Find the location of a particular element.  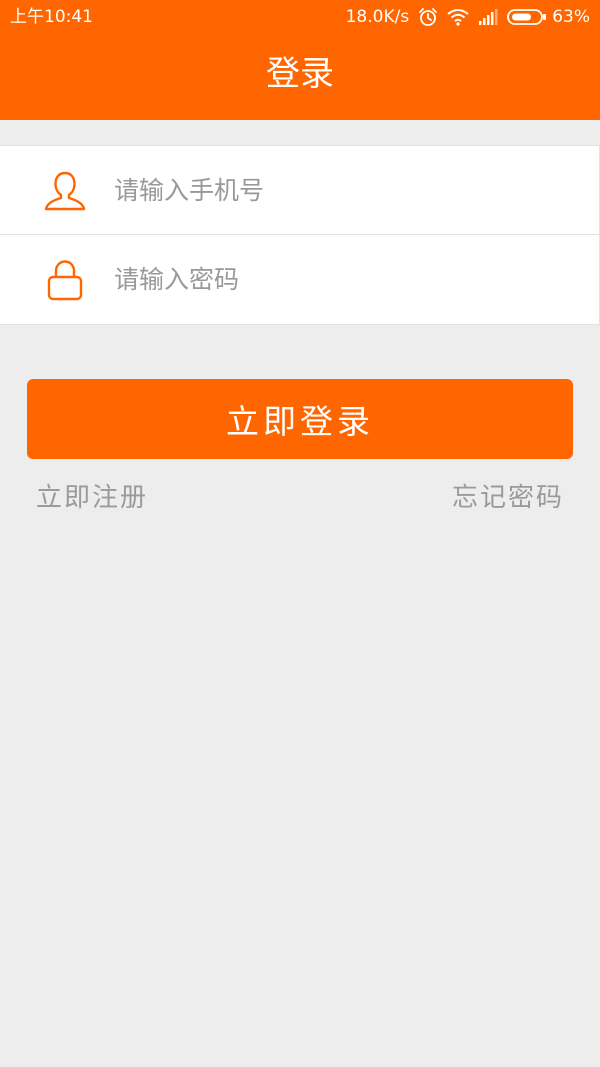

alarm-icon is located at coordinates (428, 17).